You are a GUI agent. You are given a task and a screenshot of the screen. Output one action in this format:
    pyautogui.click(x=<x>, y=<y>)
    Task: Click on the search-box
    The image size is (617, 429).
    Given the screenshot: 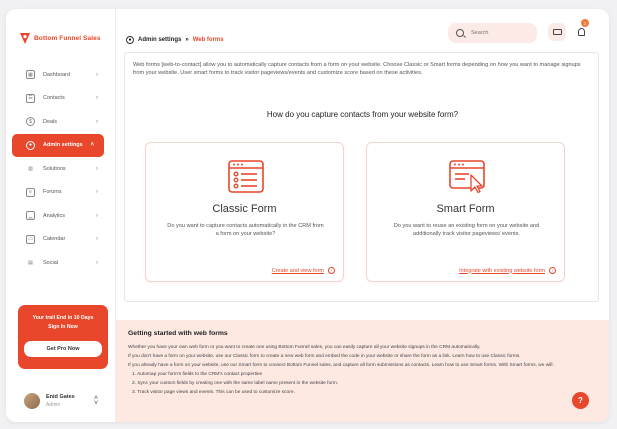 What is the action you would take?
    pyautogui.click(x=492, y=33)
    